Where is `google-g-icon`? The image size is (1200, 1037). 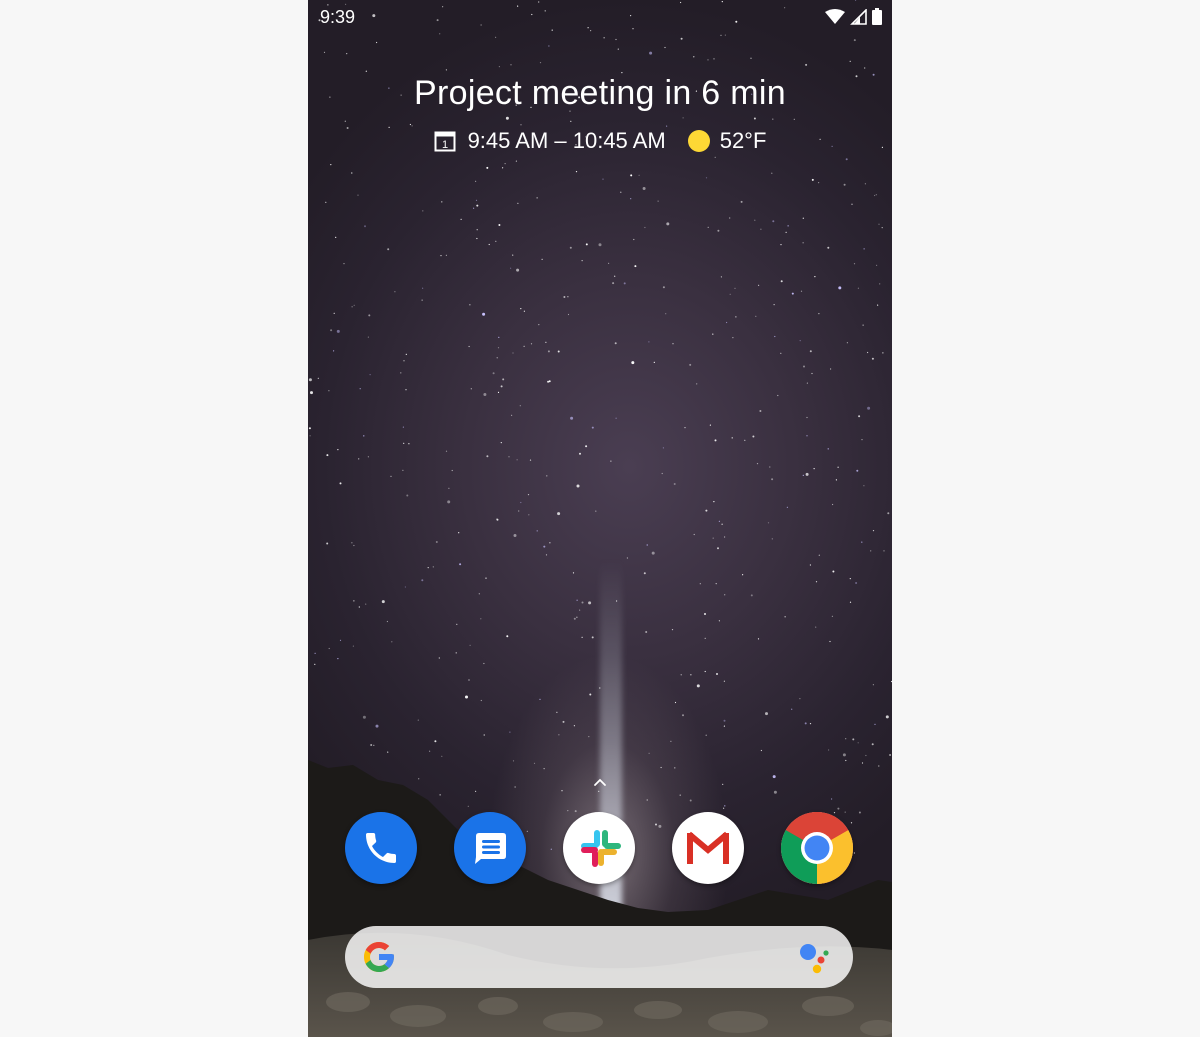 google-g-icon is located at coordinates (379, 957).